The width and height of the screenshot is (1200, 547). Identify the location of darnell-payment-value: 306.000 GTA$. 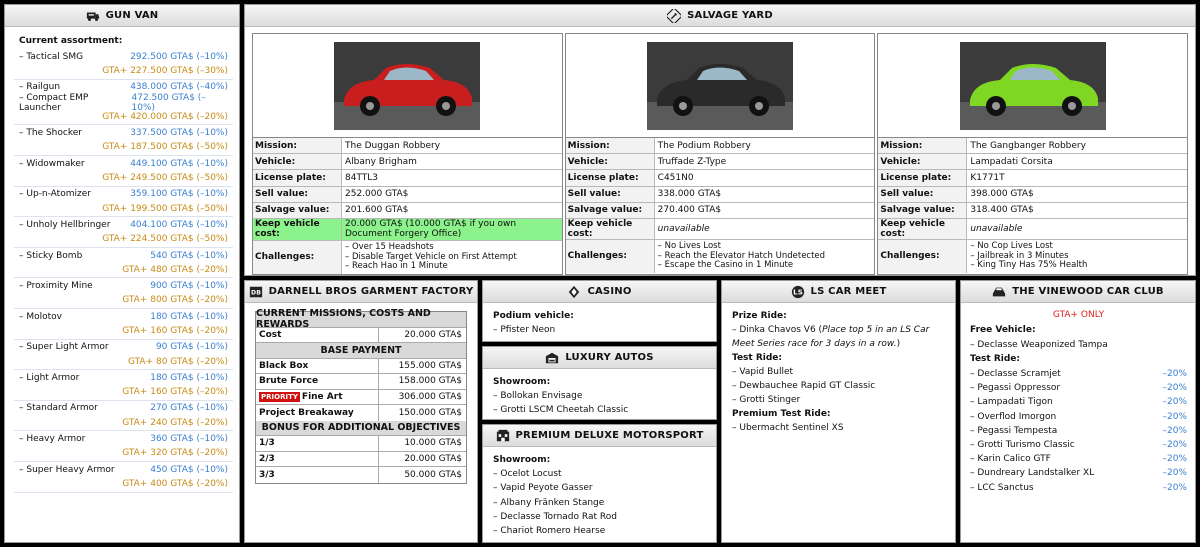
(422, 396).